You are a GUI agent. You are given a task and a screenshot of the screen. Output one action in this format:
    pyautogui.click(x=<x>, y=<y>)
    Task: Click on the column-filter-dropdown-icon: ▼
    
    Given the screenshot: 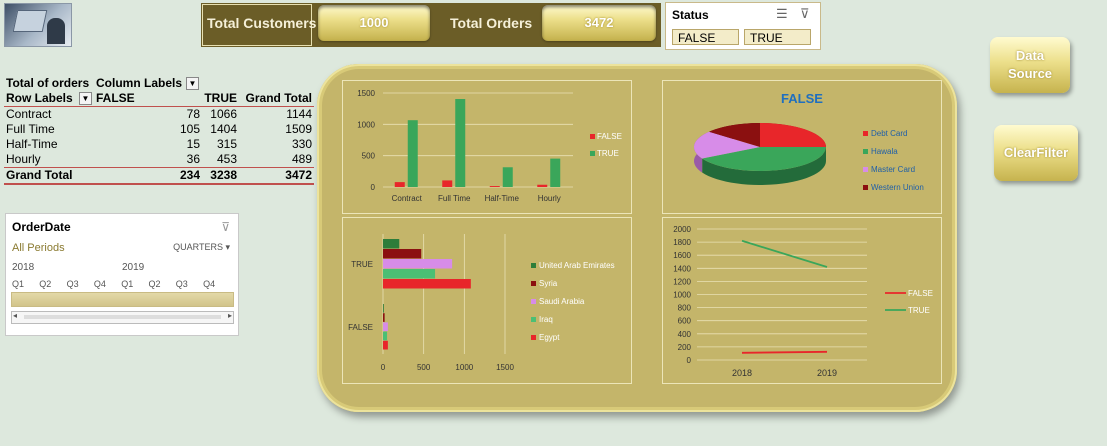 What is the action you would take?
    pyautogui.click(x=192, y=83)
    